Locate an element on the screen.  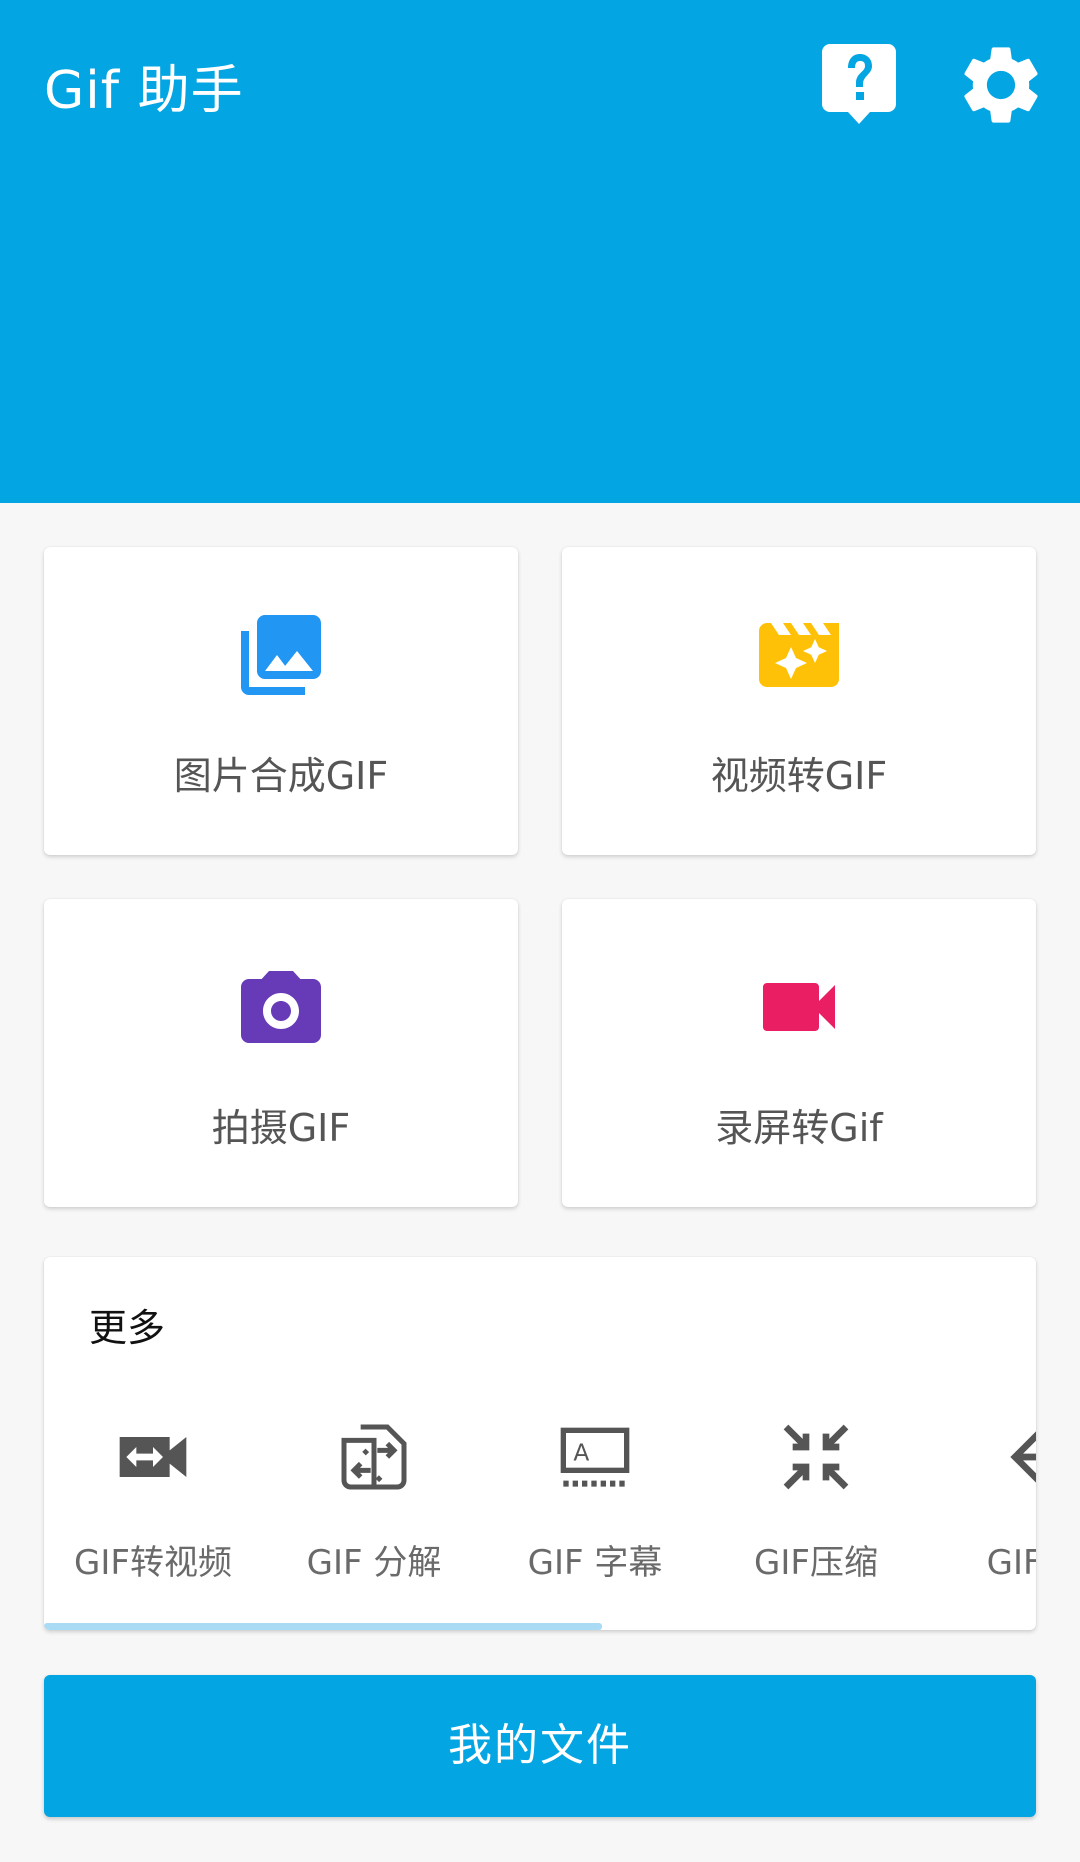
horizontal-scrollbar-thumb is located at coordinates (323, 1626).